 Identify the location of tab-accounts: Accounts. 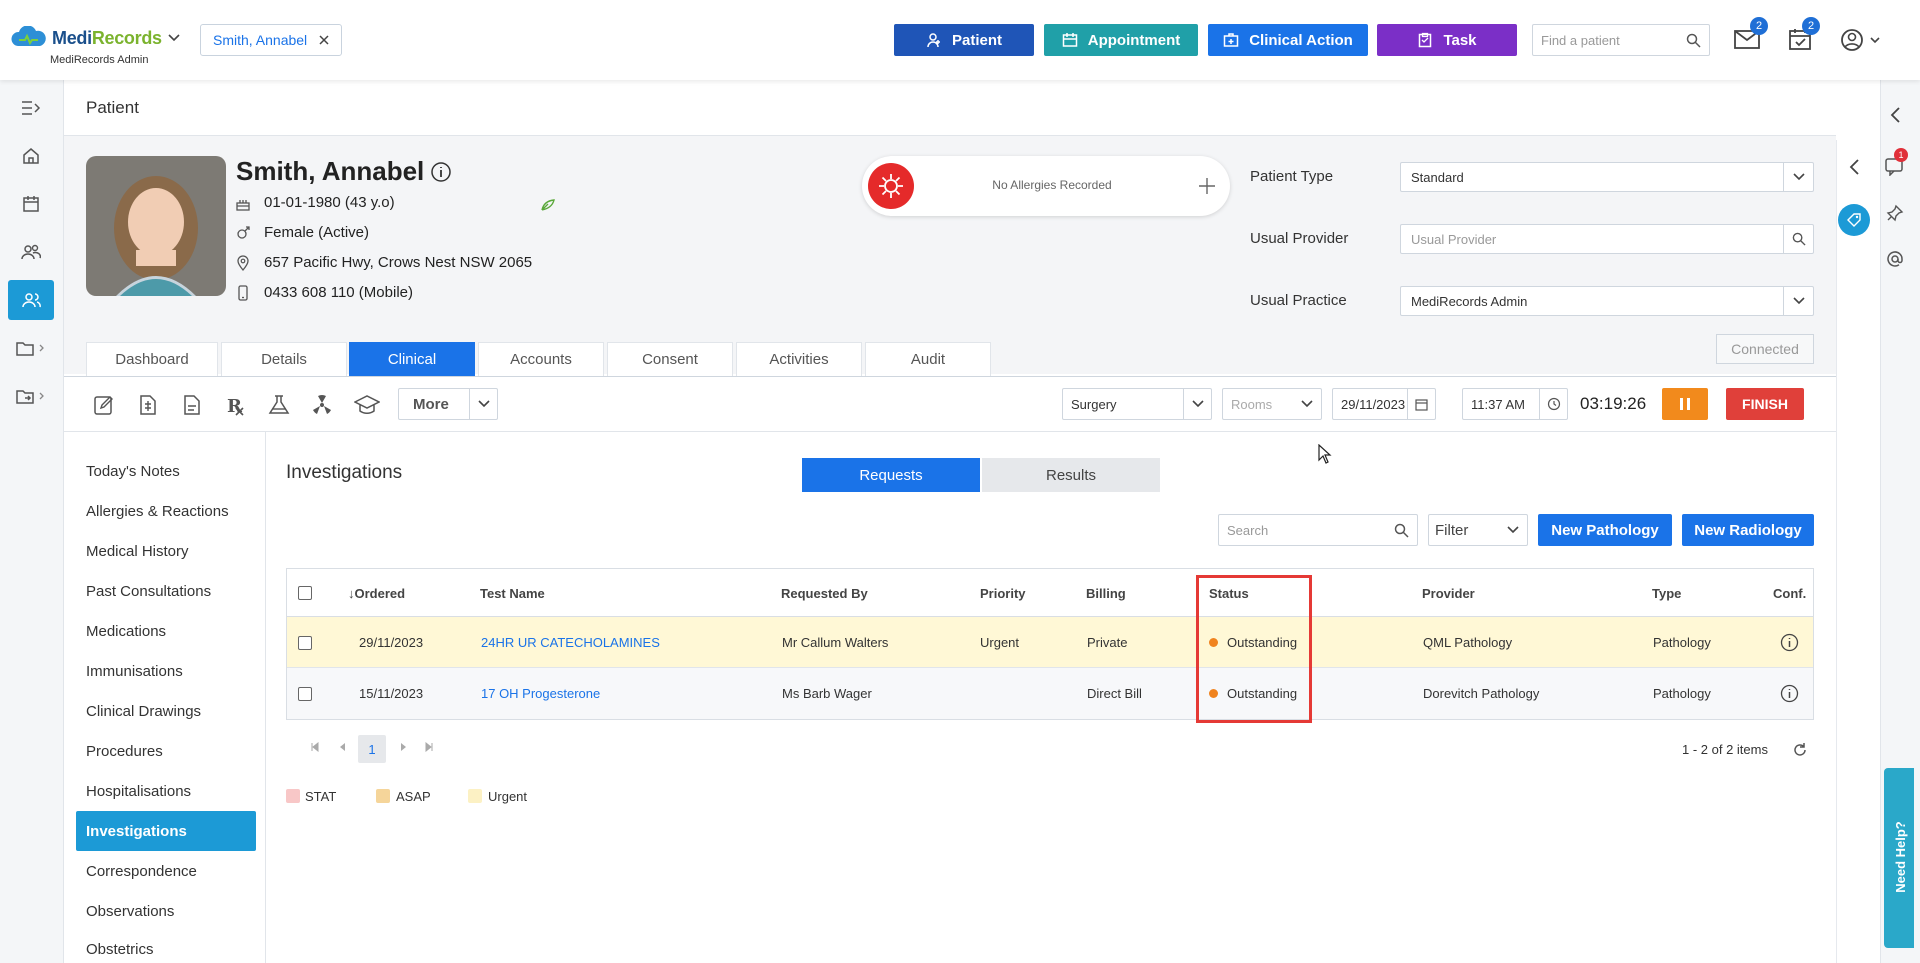
(541, 359).